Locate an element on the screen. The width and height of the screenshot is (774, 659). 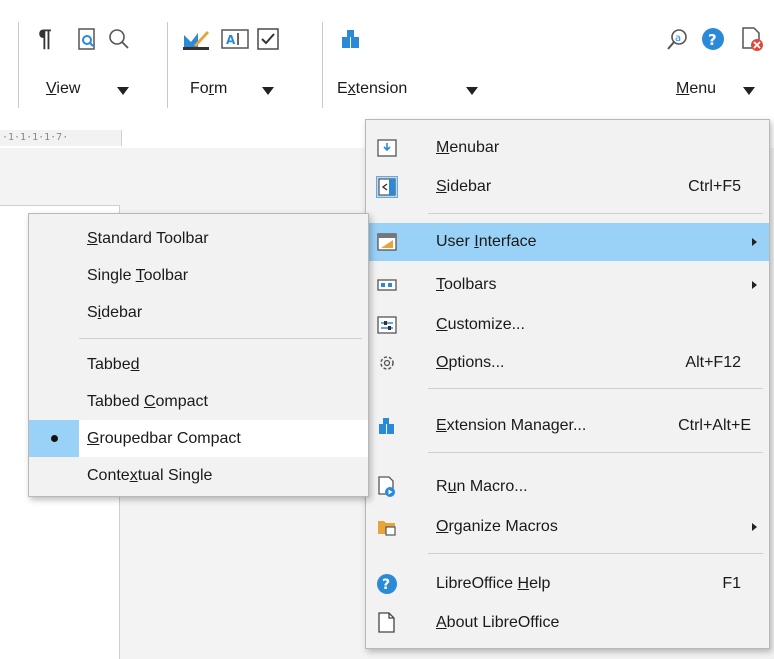
groupedbar-compact-option: Groupedbar Compact is located at coordinates (198, 438).